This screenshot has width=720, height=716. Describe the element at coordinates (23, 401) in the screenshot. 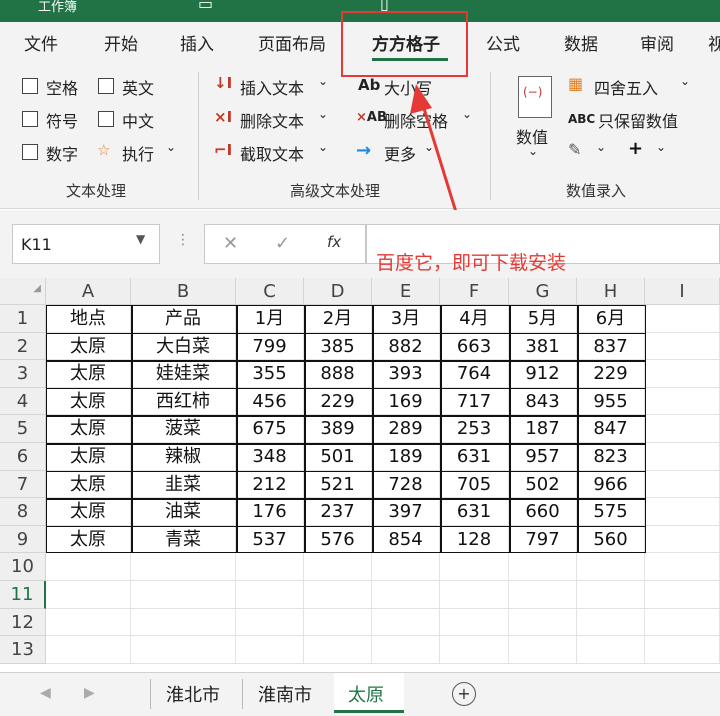

I see `row-header: 4` at that location.